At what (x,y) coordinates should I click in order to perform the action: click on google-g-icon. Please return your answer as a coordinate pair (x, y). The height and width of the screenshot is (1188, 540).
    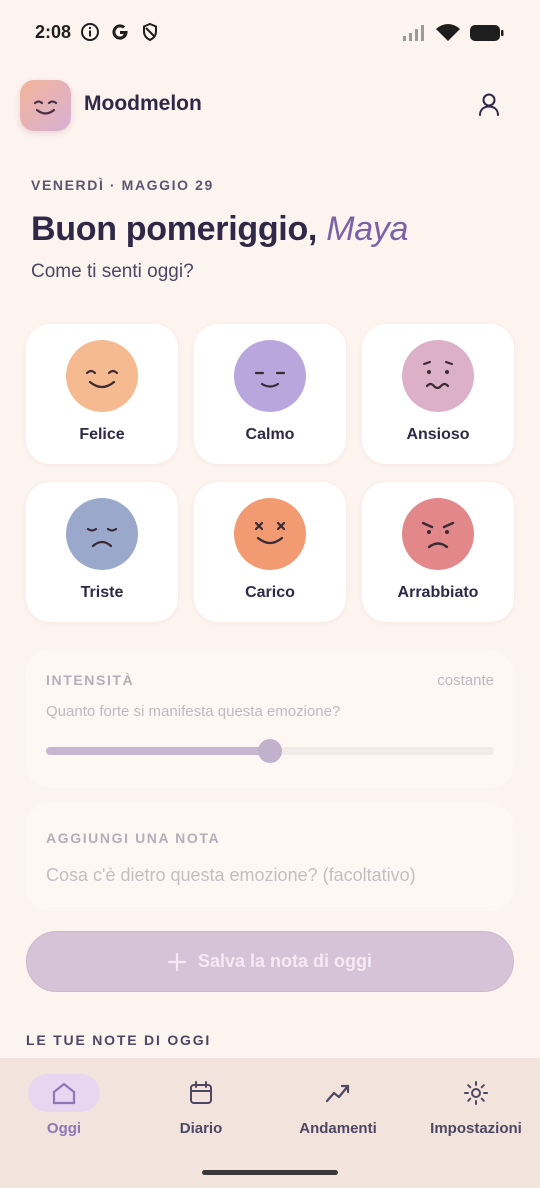
    Looking at the image, I should click on (120, 32).